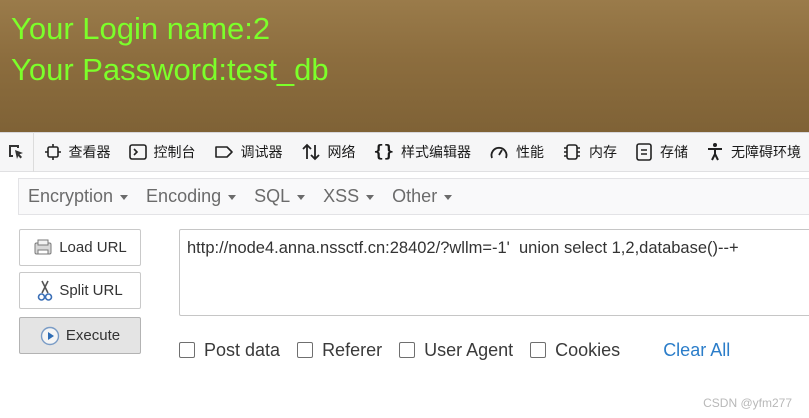 The width and height of the screenshot is (809, 418). I want to click on network-icon, so click(310, 152).